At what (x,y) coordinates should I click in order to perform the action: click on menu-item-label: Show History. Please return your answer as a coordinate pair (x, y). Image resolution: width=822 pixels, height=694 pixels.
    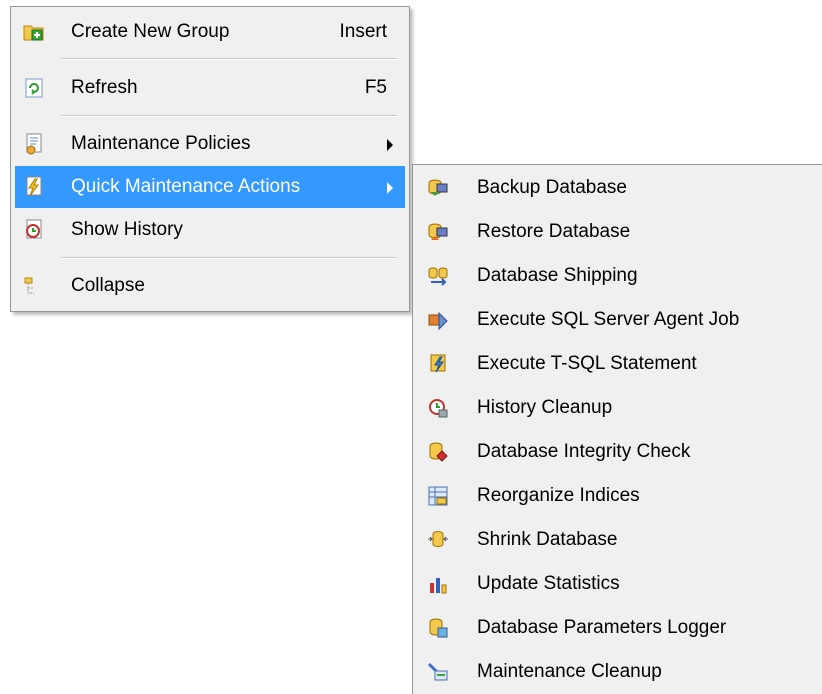
    Looking at the image, I should click on (127, 229).